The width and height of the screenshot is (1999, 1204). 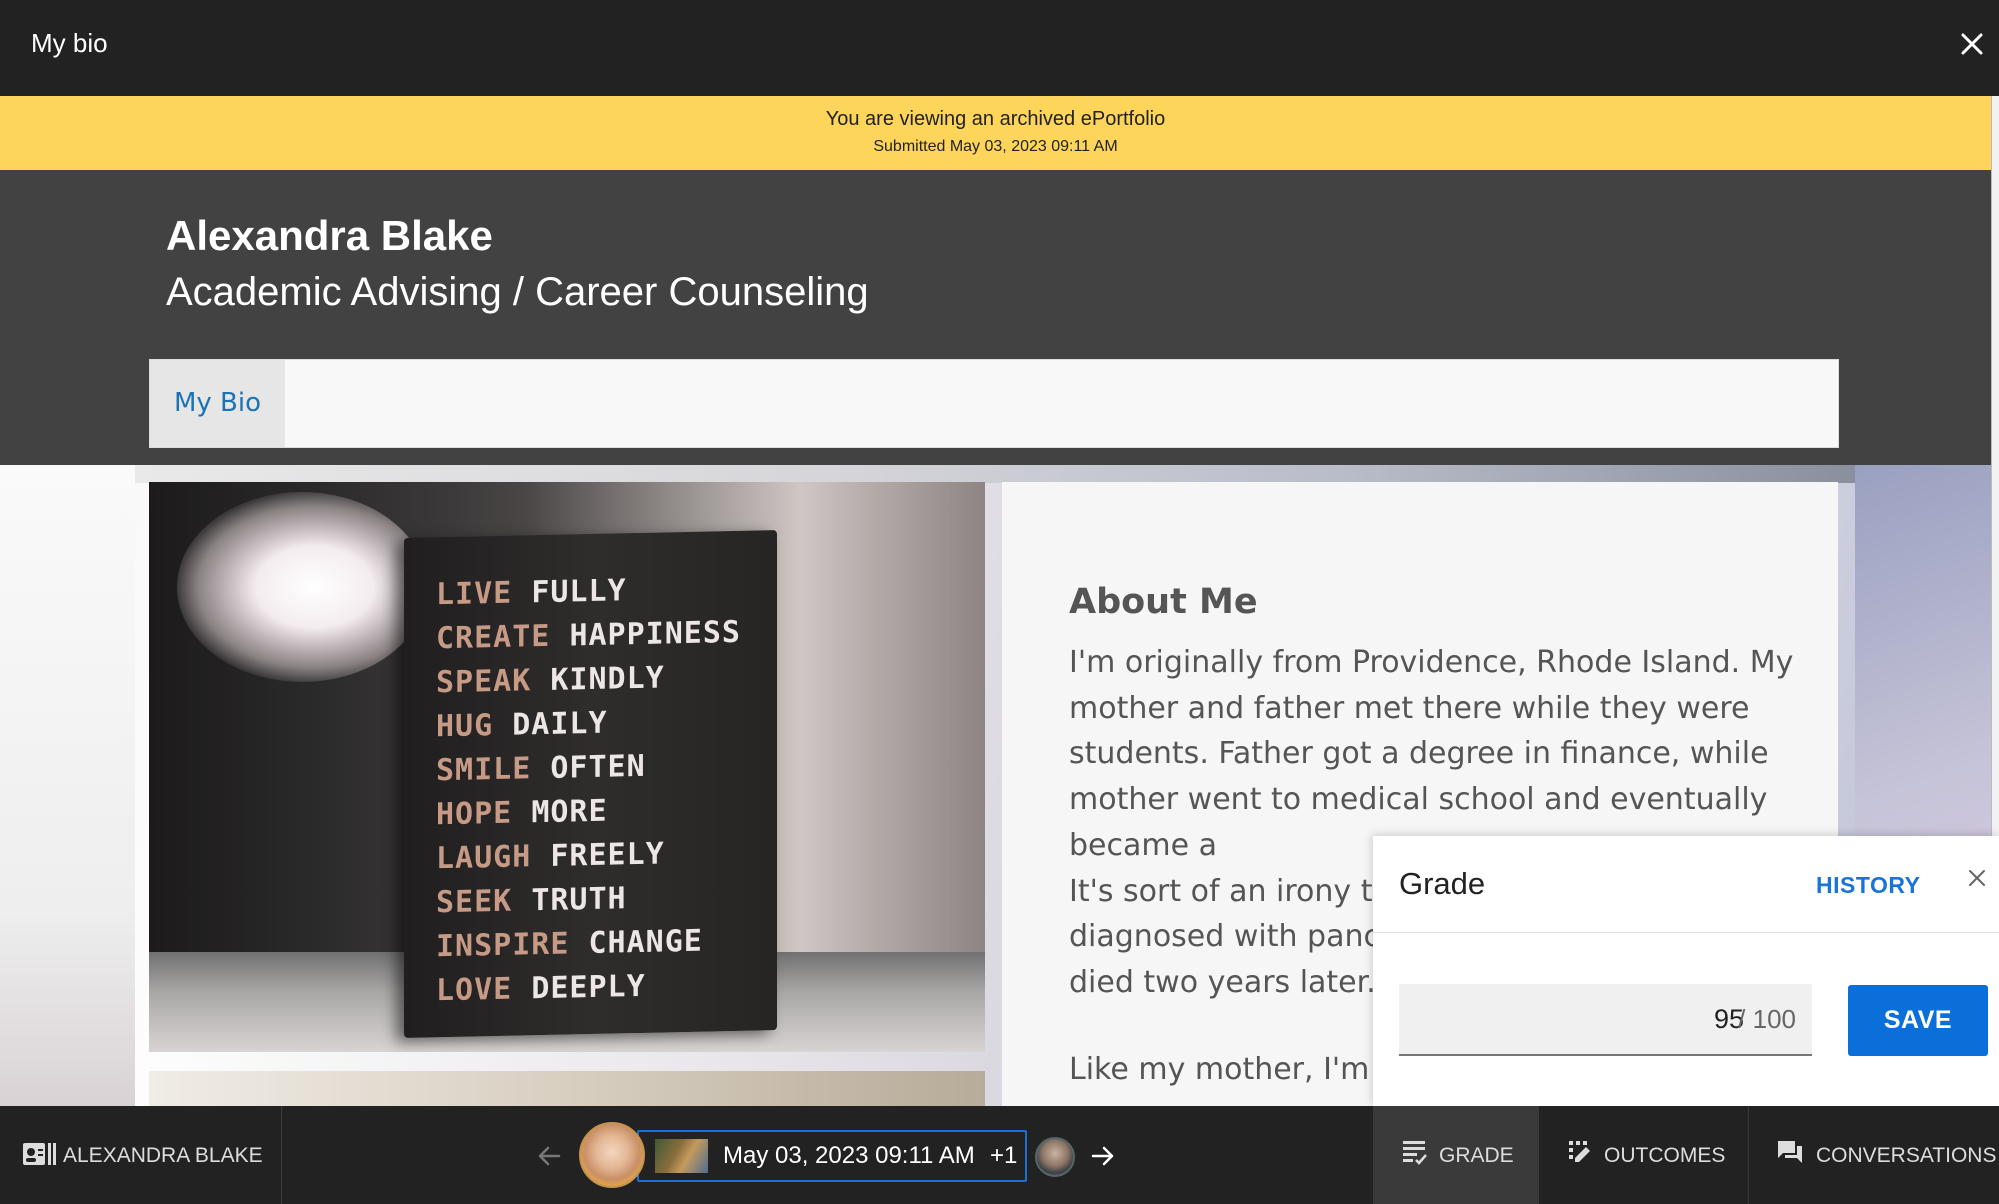 What do you see at coordinates (995, 474) in the screenshot?
I see `background-strip` at bounding box center [995, 474].